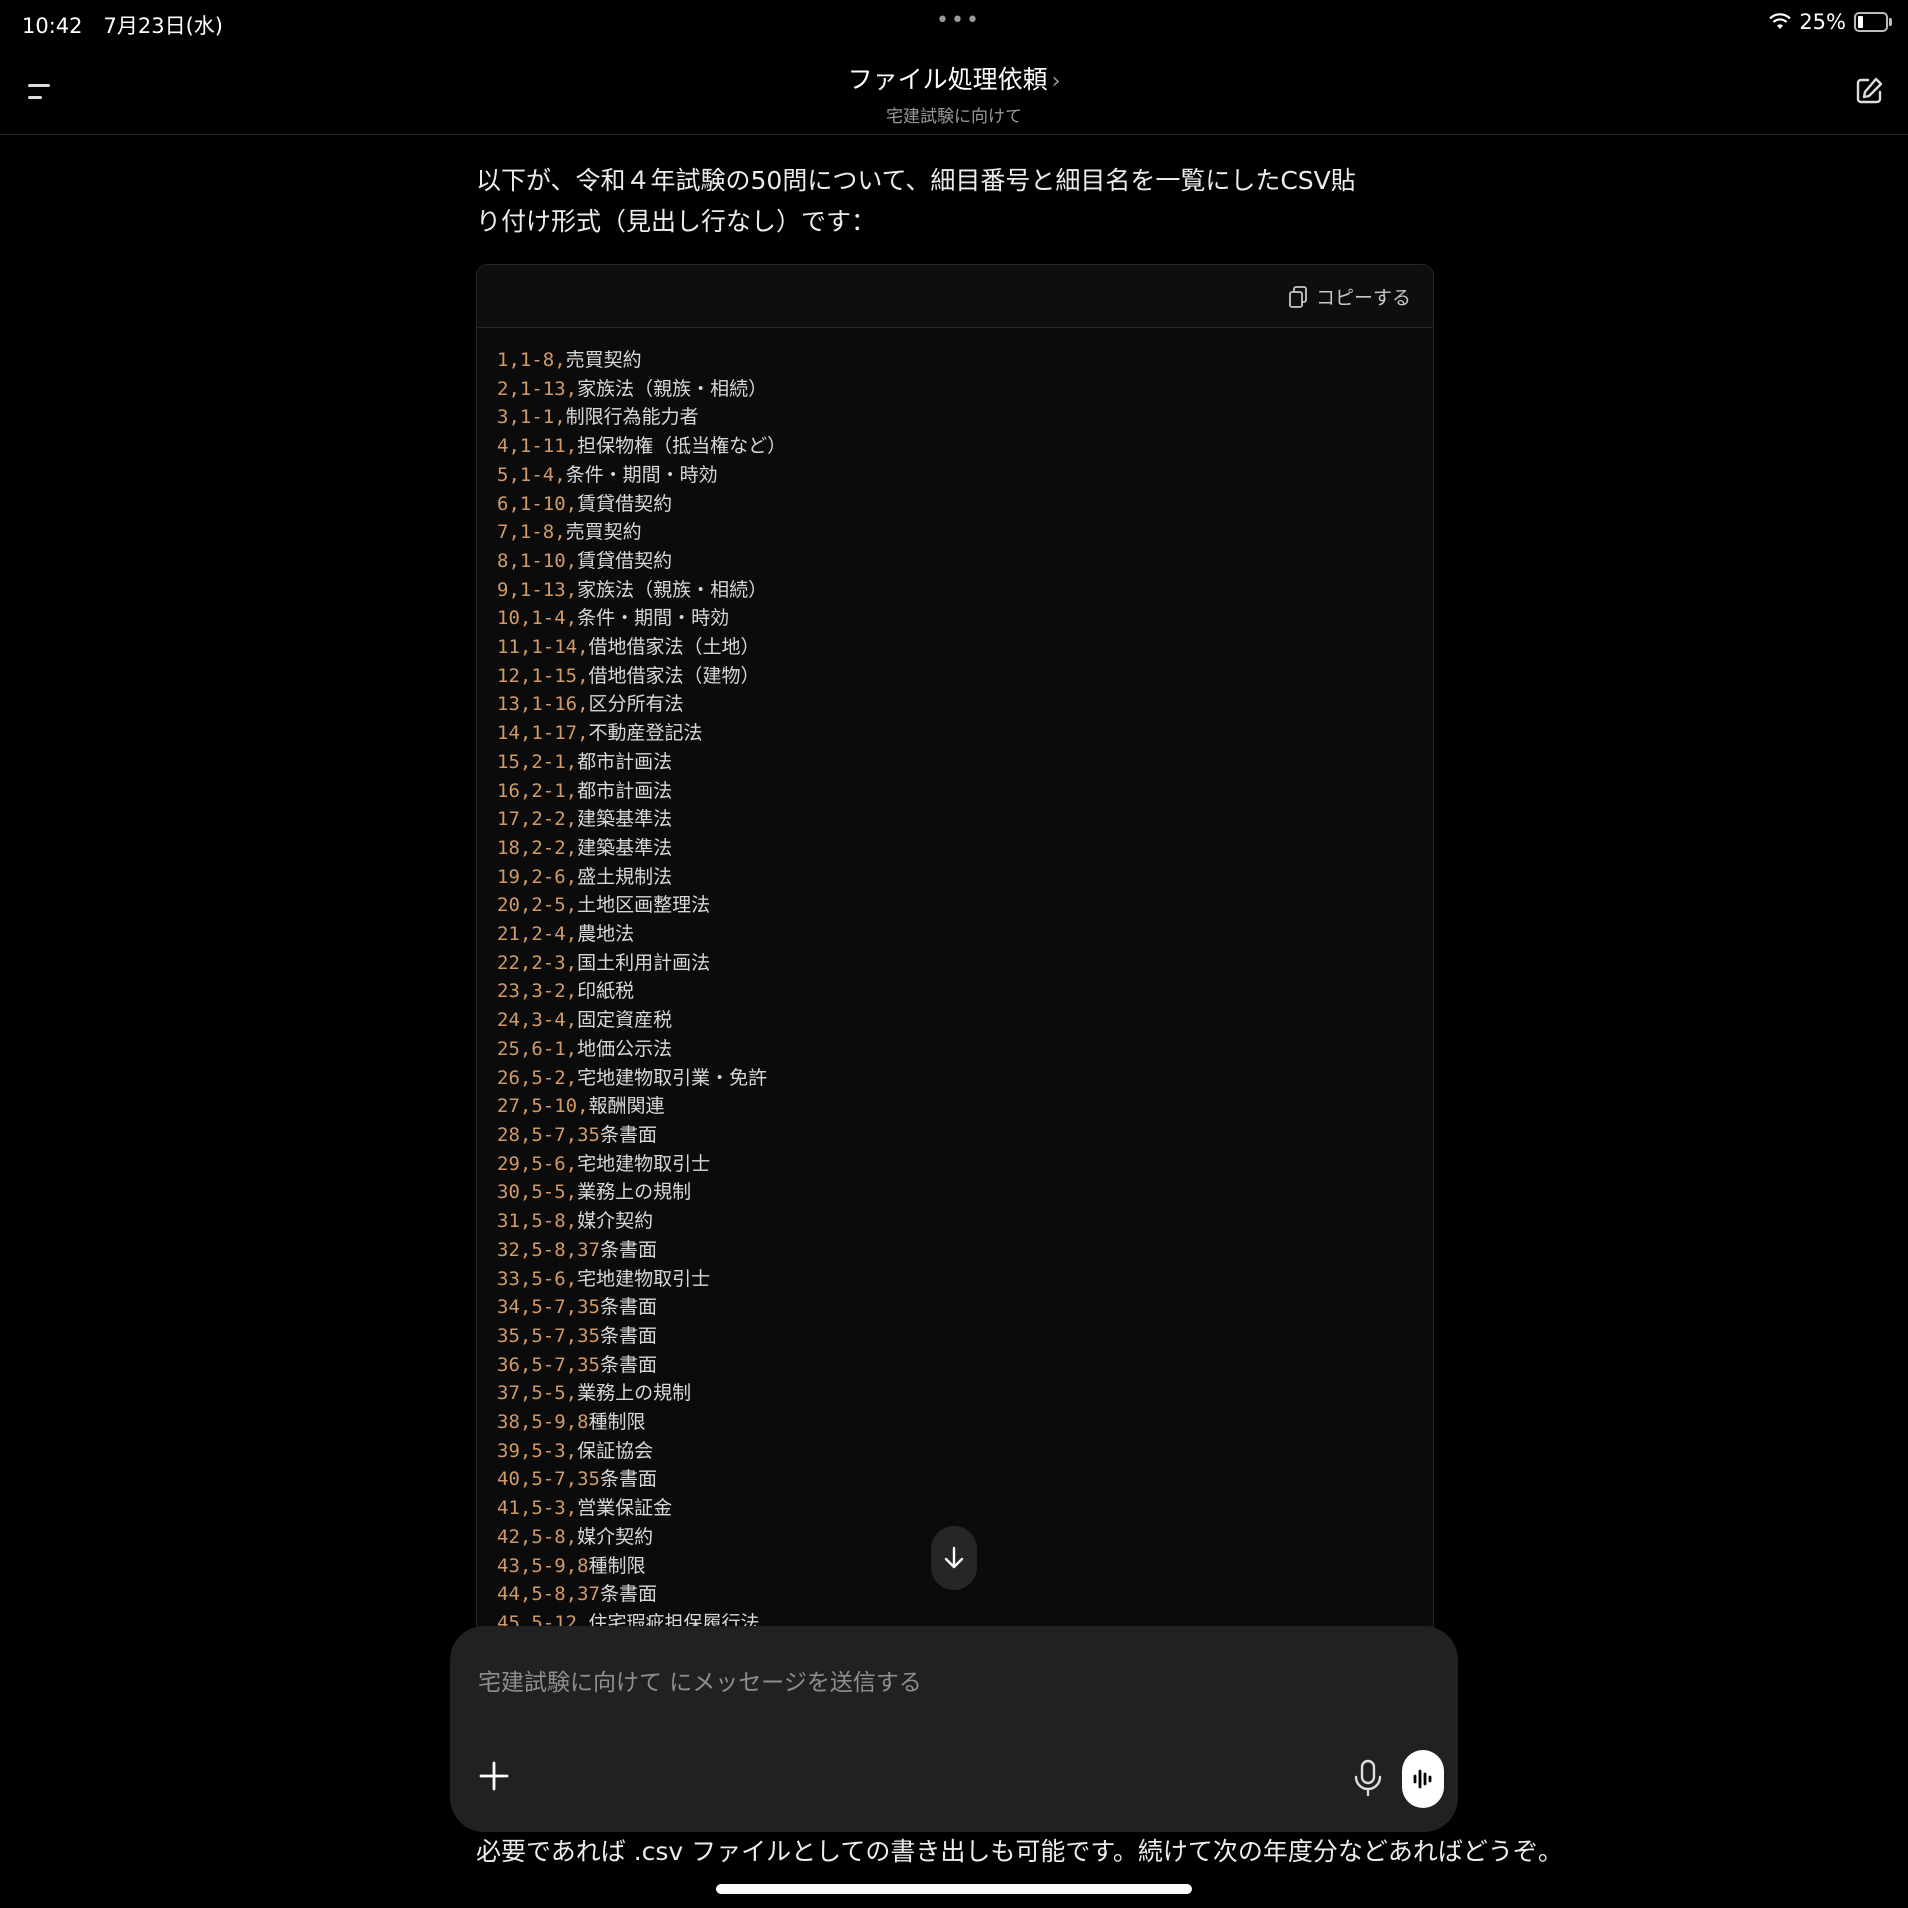 This screenshot has width=1908, height=1908. I want to click on voice-mode-button, so click(1423, 1779).